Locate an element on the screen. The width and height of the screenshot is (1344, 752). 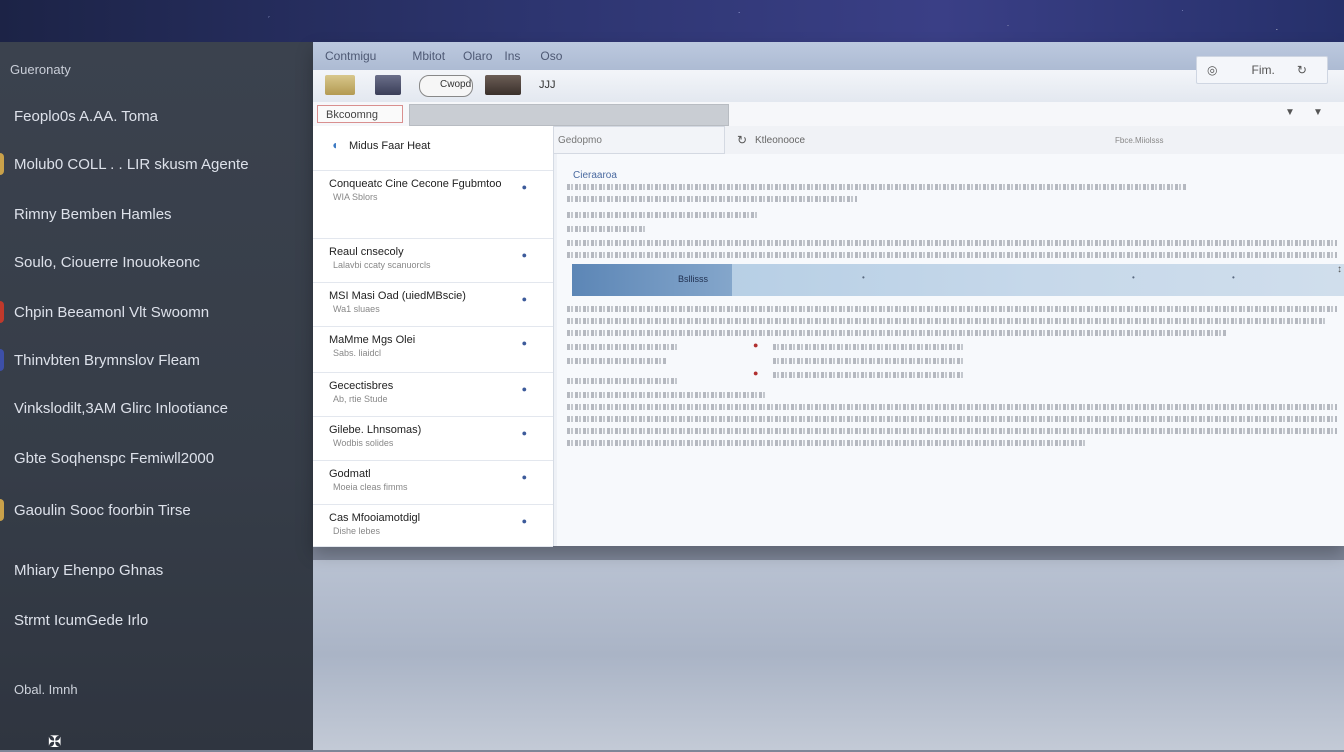
sidebar-item-label: Vinkslodilt,3AM Glirc Inlootiance is located at coordinates (121, 408).